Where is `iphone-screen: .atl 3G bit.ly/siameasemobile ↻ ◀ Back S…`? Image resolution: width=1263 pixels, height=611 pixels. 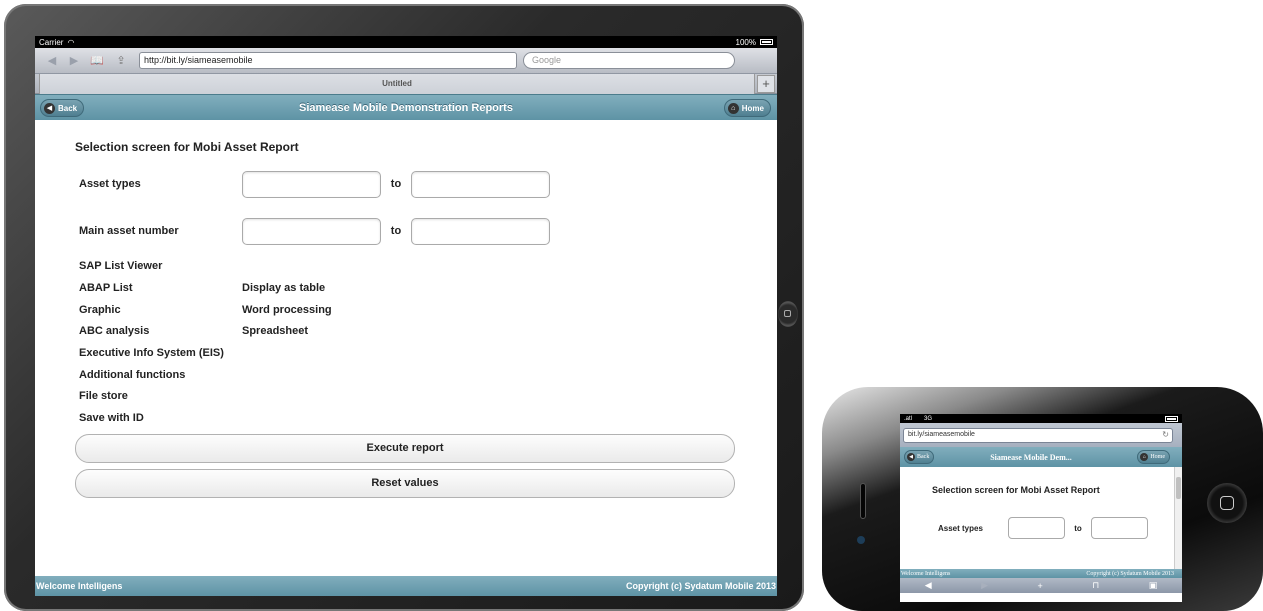 iphone-screen: .atl 3G bit.ly/siameasemobile ↻ ◀ Back S… is located at coordinates (1041, 508).